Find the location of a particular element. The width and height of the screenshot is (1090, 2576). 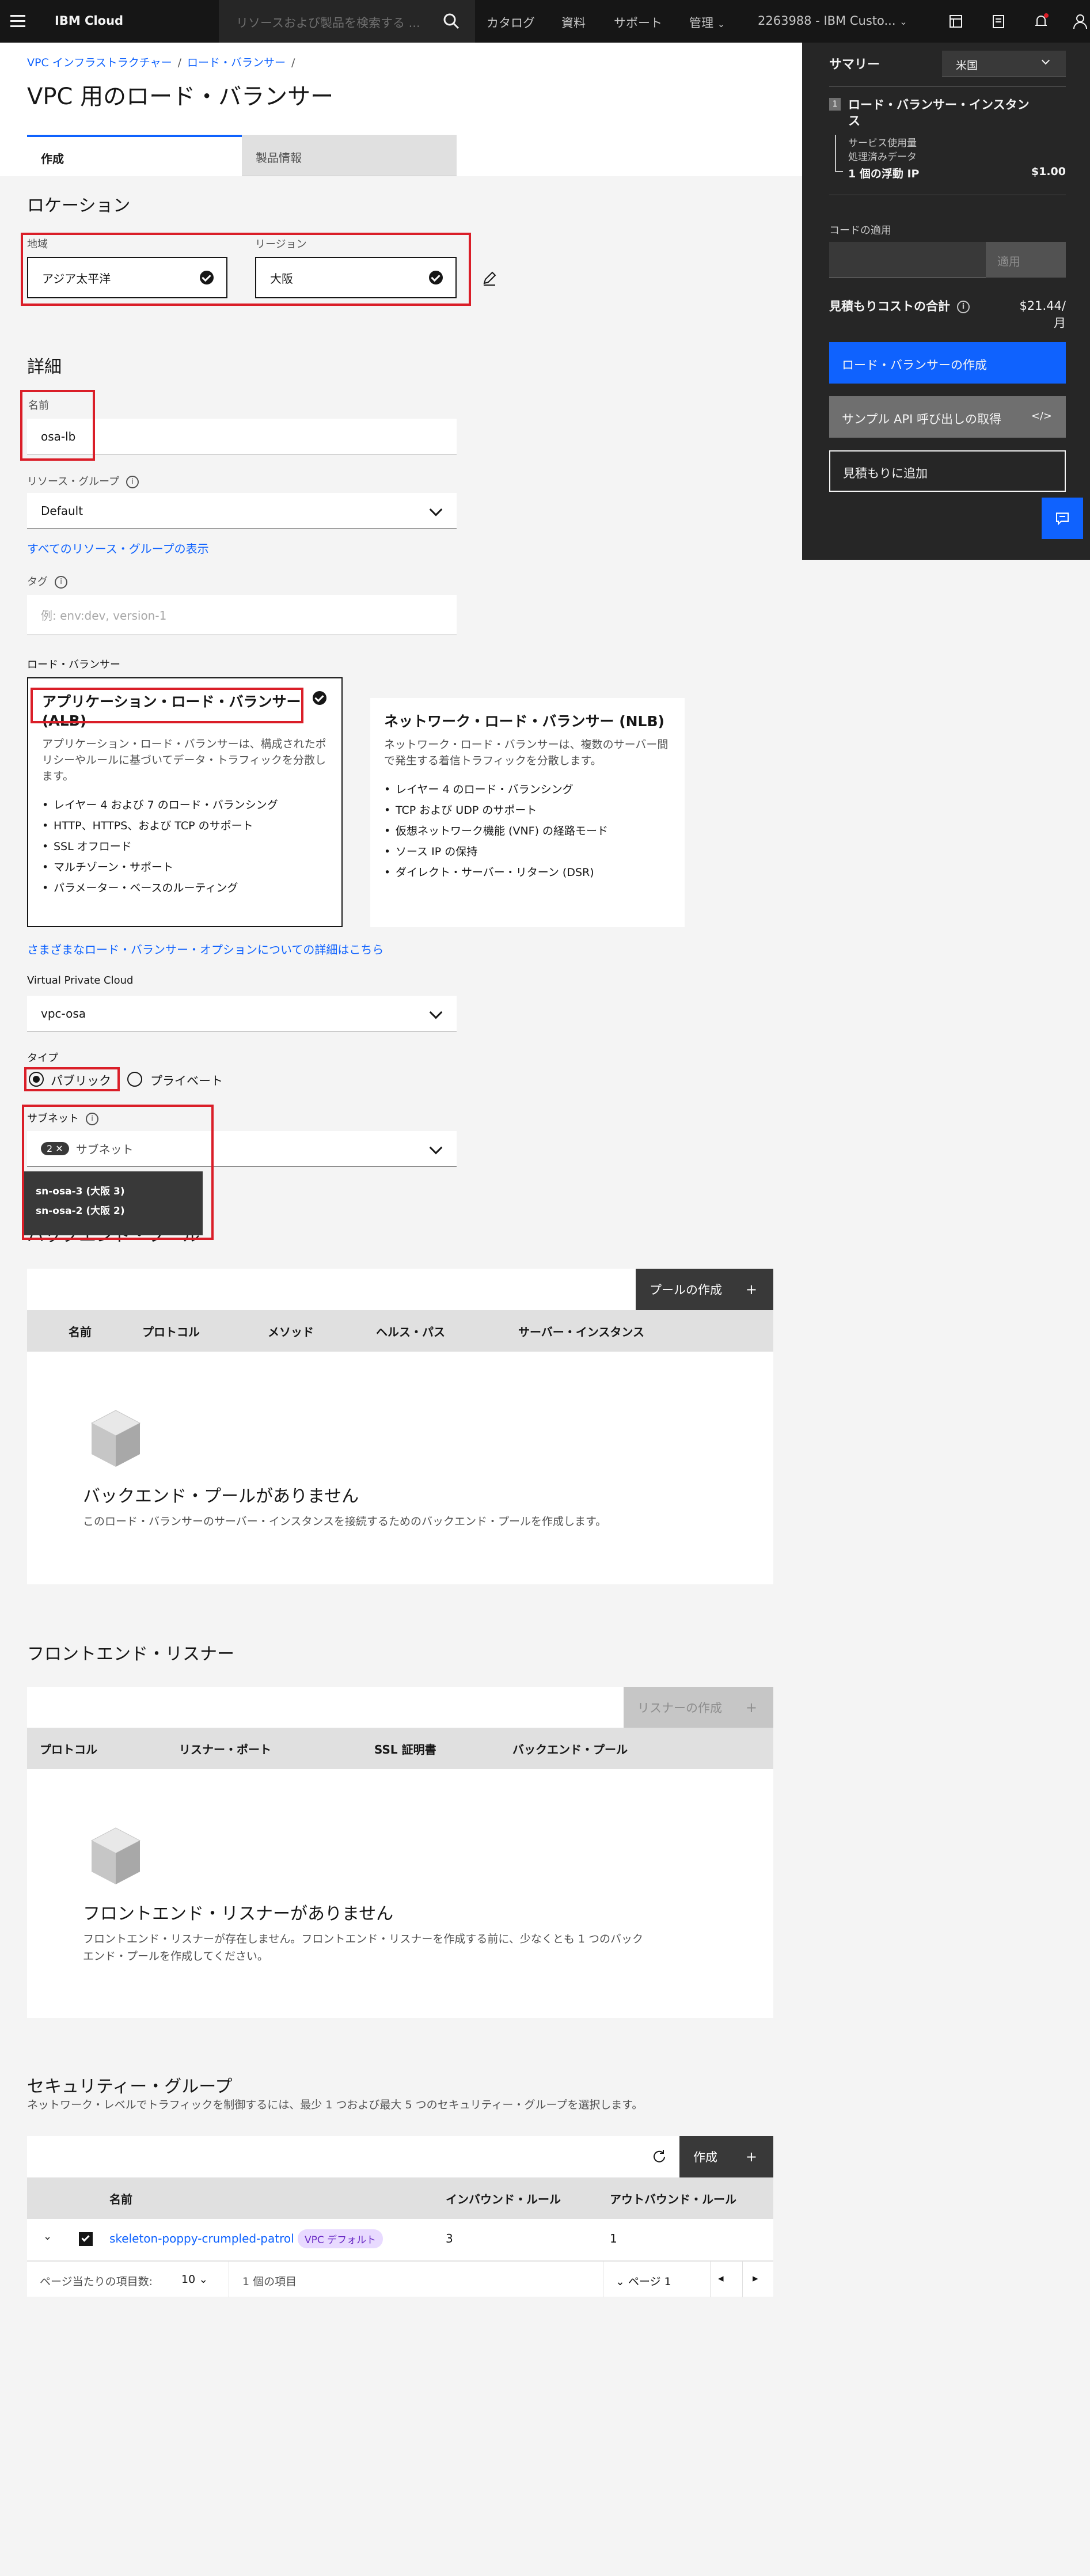

brand-logo: IBM Cloud is located at coordinates (89, 21).